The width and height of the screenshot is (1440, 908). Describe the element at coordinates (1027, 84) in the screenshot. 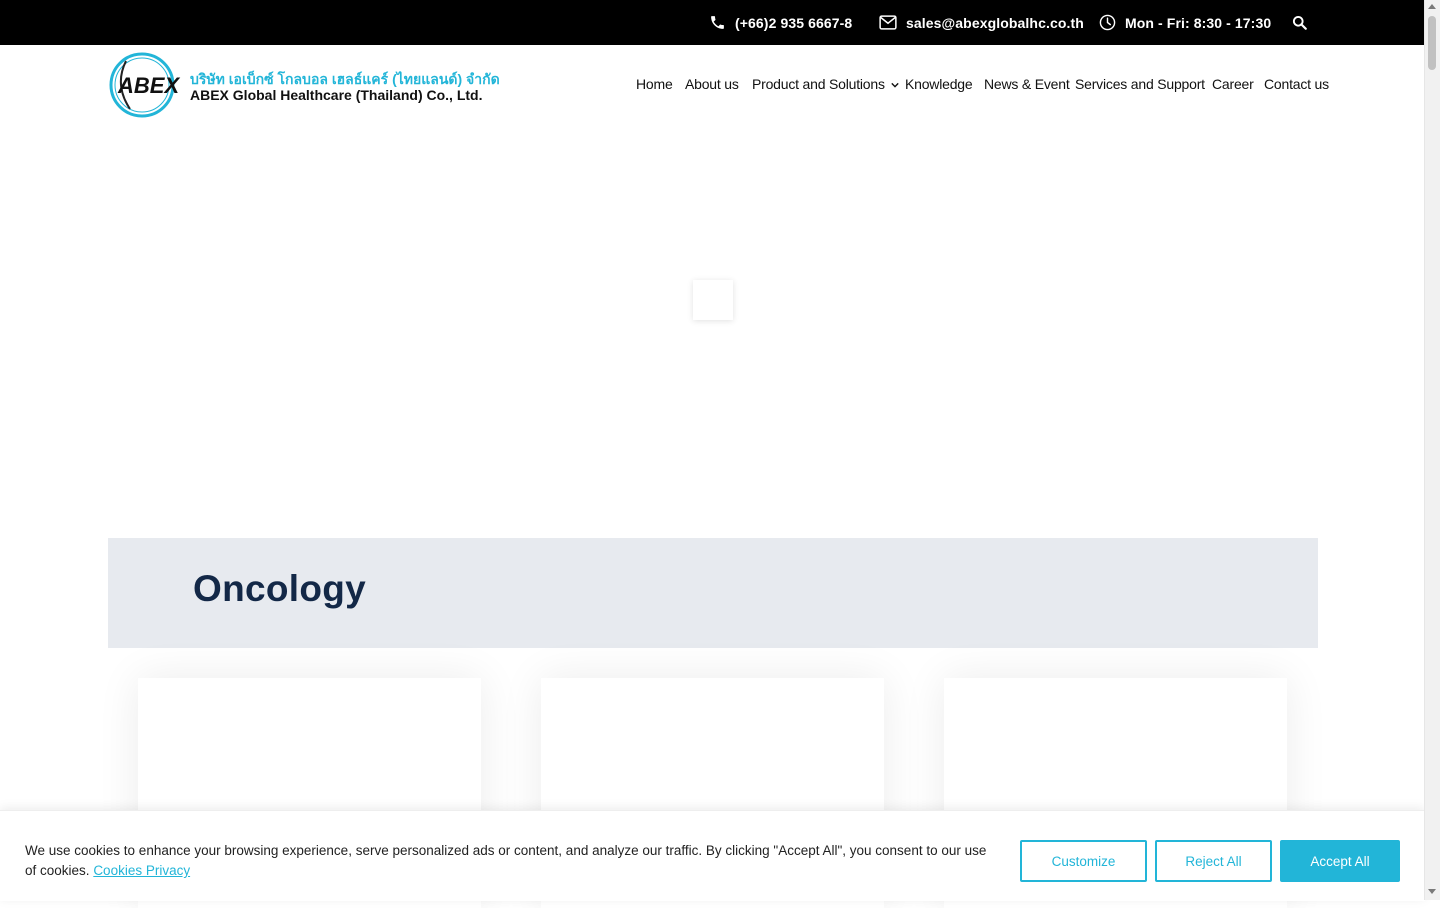

I see `nav-news-event: News & Event` at that location.